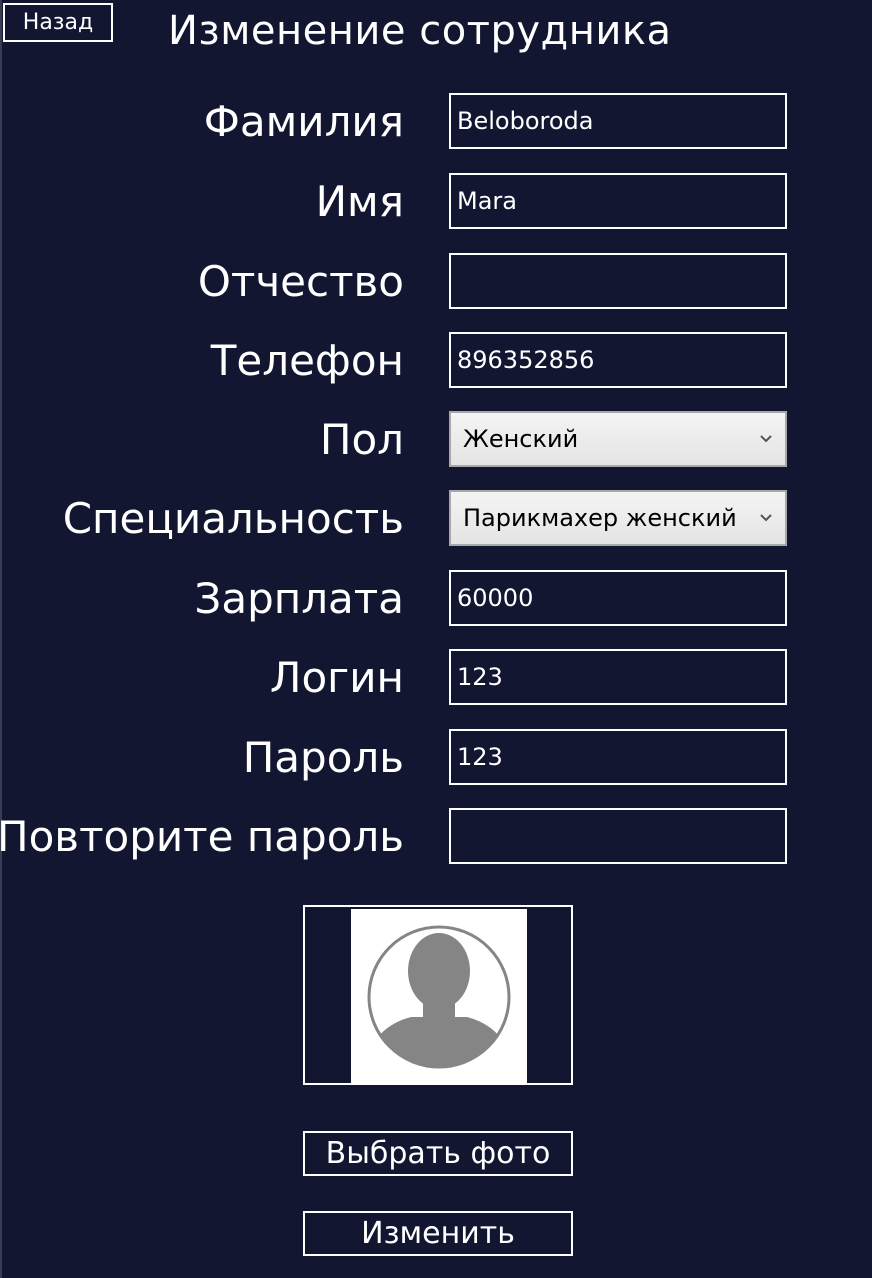 The height and width of the screenshot is (1278, 872). Describe the element at coordinates (618, 598) in the screenshot. I see `salary-input` at that location.